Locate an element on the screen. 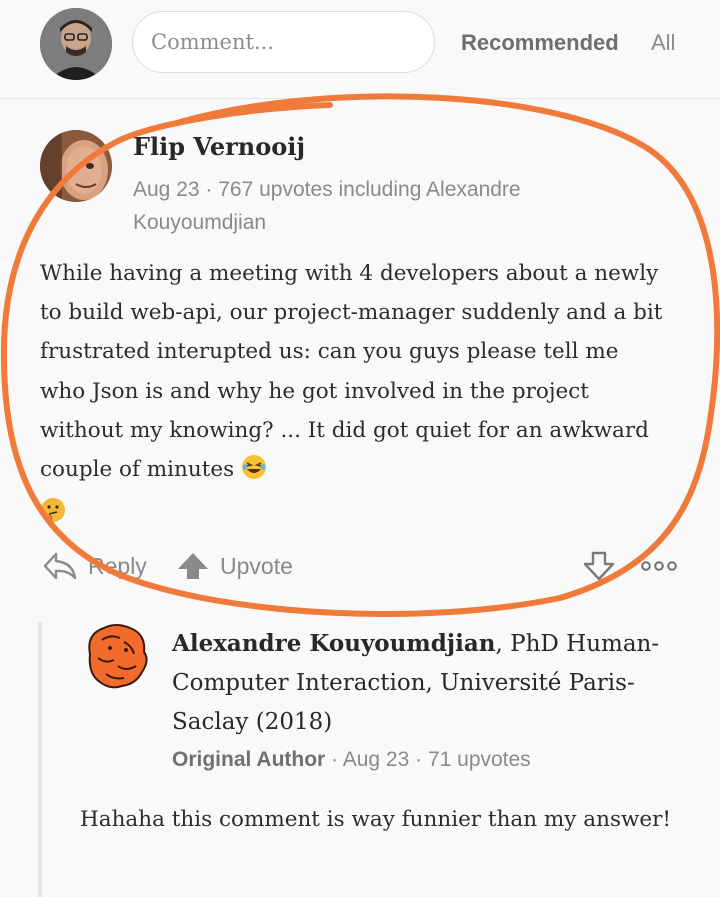  comment-author-name: Flip Vernooij is located at coordinates (219, 146).